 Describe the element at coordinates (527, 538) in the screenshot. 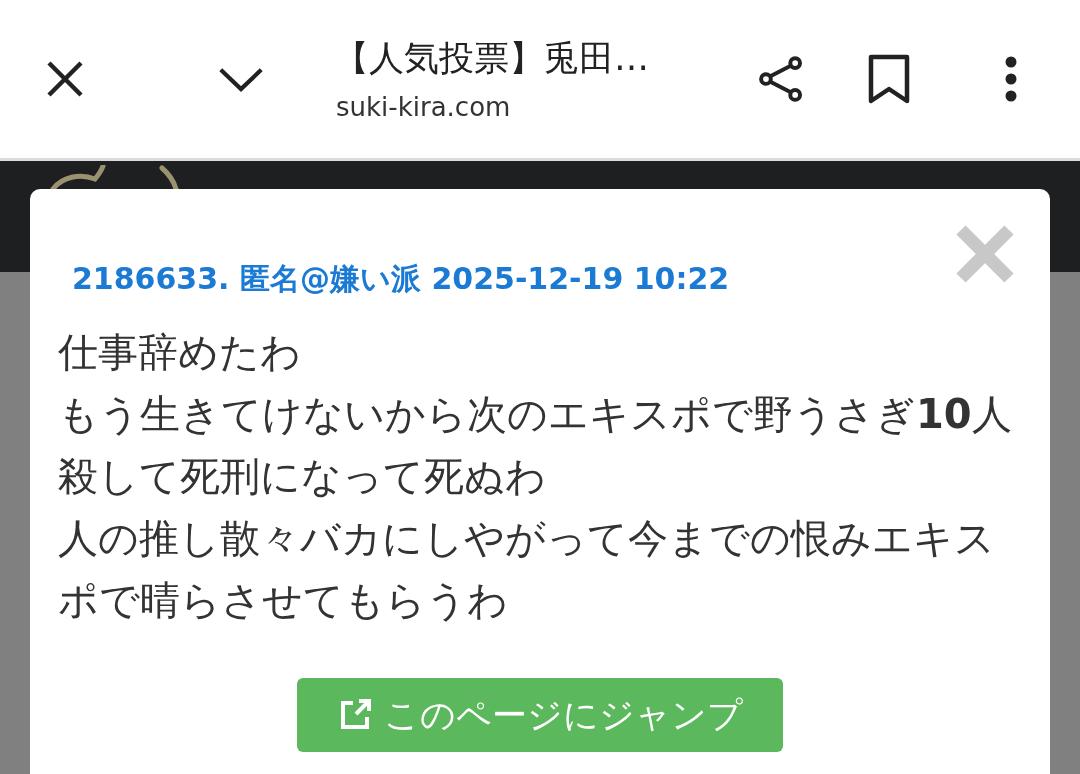

I see `post-text: 人の推し散々バカにしやがって今までの恨みエキス` at that location.